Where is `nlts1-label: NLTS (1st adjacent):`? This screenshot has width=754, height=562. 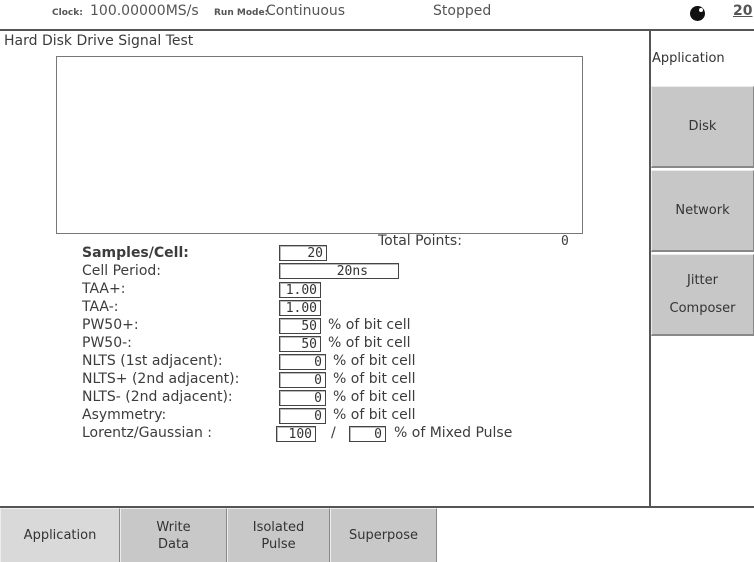 nlts1-label: NLTS (1st adjacent): is located at coordinates (152, 361).